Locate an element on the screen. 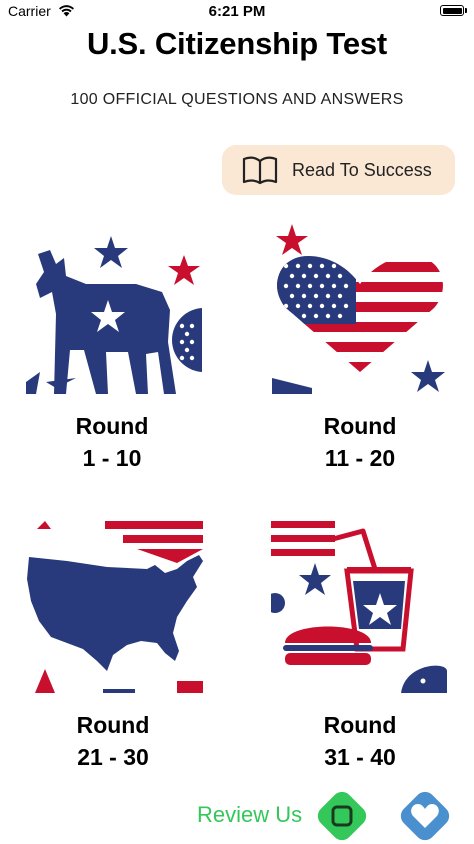 The height and width of the screenshot is (844, 474). round-11-20-tile is located at coordinates (360, 308).